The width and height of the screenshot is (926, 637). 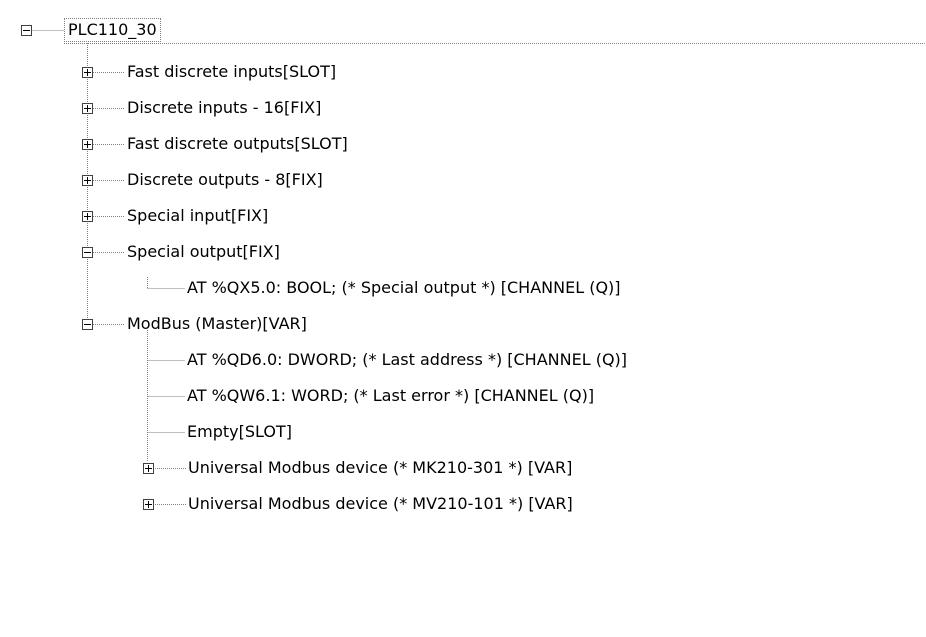 What do you see at coordinates (237, 144) in the screenshot?
I see `tree-node-label: Fast discrete outputs[SLOT]` at bounding box center [237, 144].